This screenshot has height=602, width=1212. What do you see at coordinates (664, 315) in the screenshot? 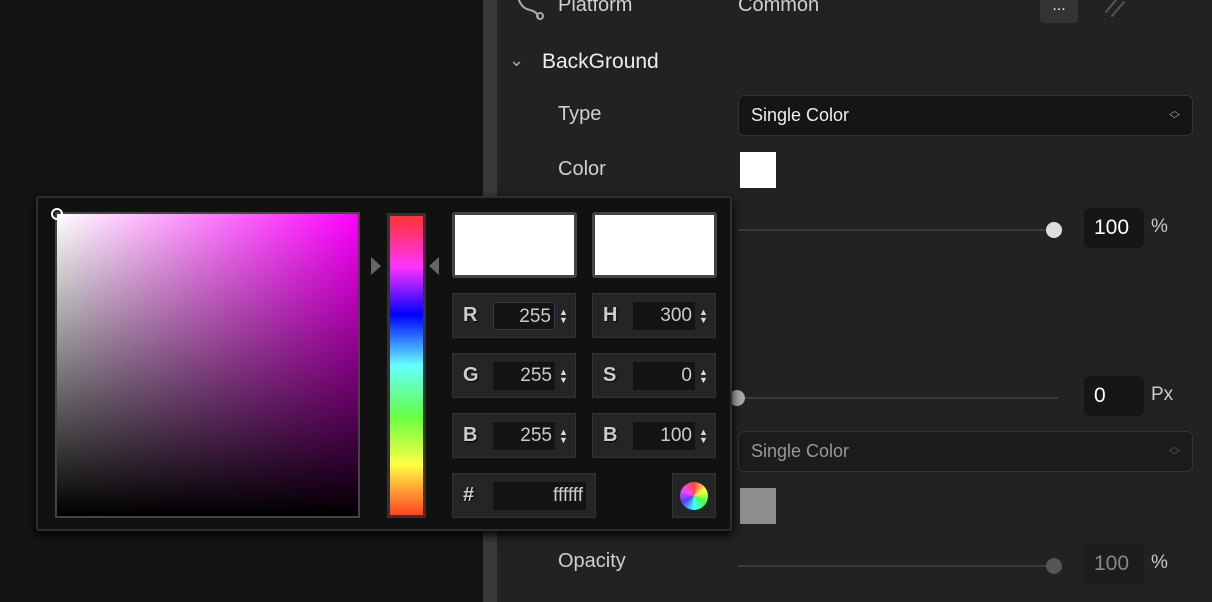
I see `hue-input: 300` at bounding box center [664, 315].